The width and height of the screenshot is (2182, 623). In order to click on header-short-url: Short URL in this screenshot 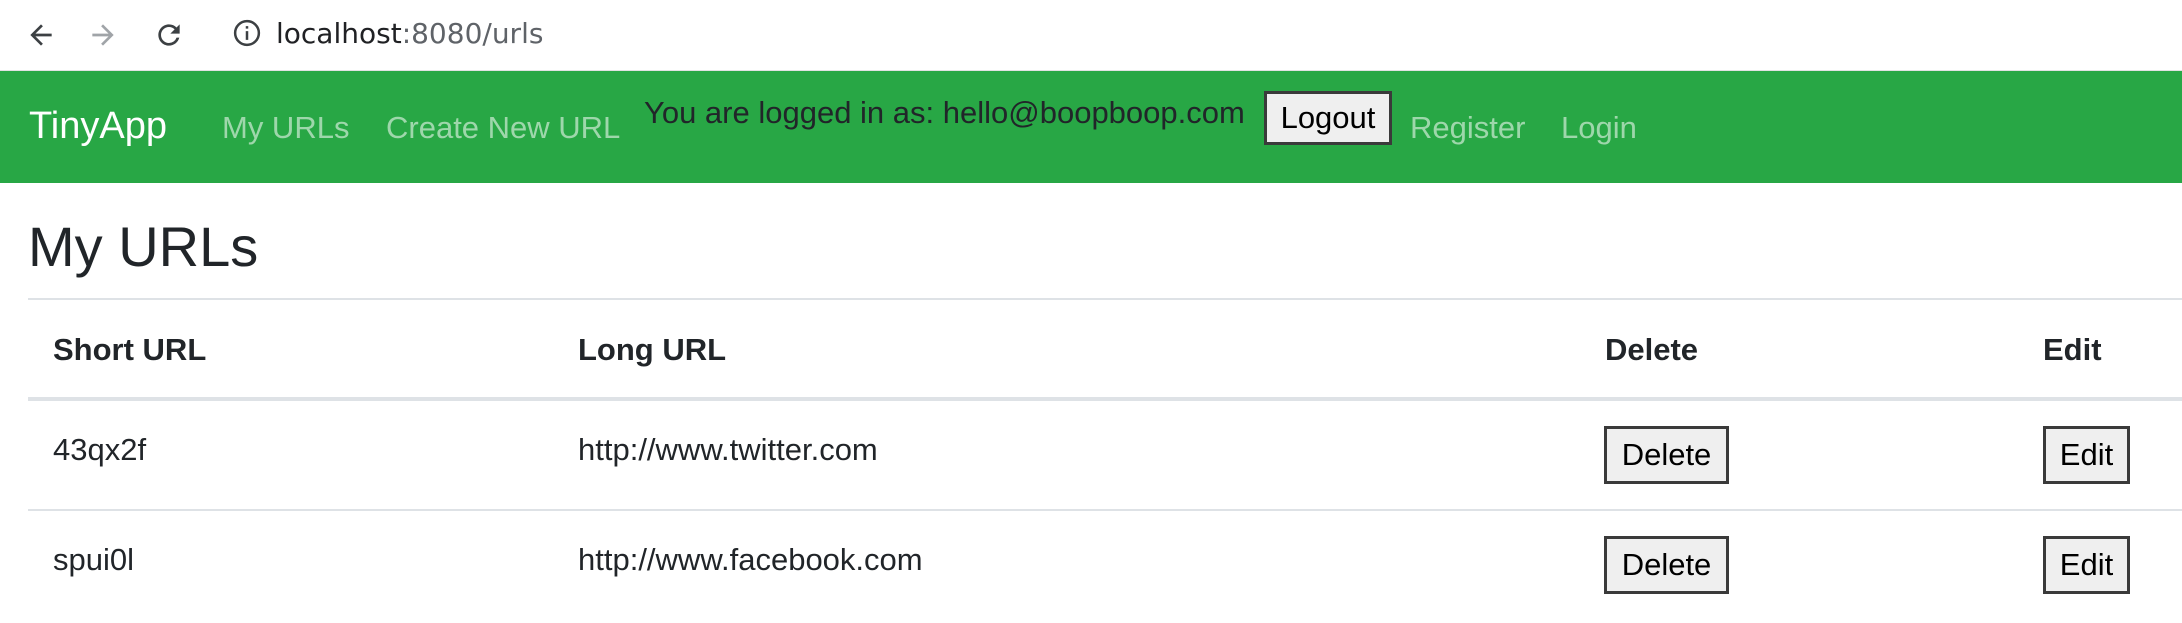, I will do `click(130, 349)`.